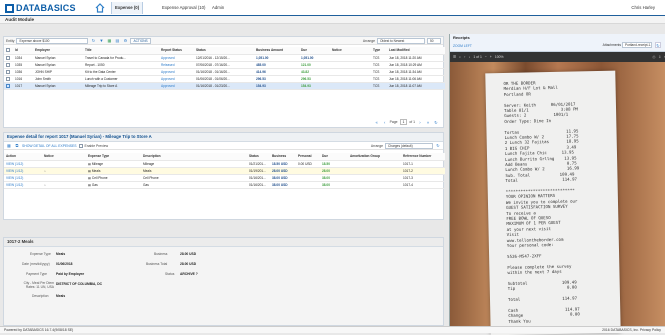 The width and height of the screenshot is (665, 335). What do you see at coordinates (555, 255) in the screenshot?
I see `receipt-line: 5526-MS47-2XFF` at bounding box center [555, 255].